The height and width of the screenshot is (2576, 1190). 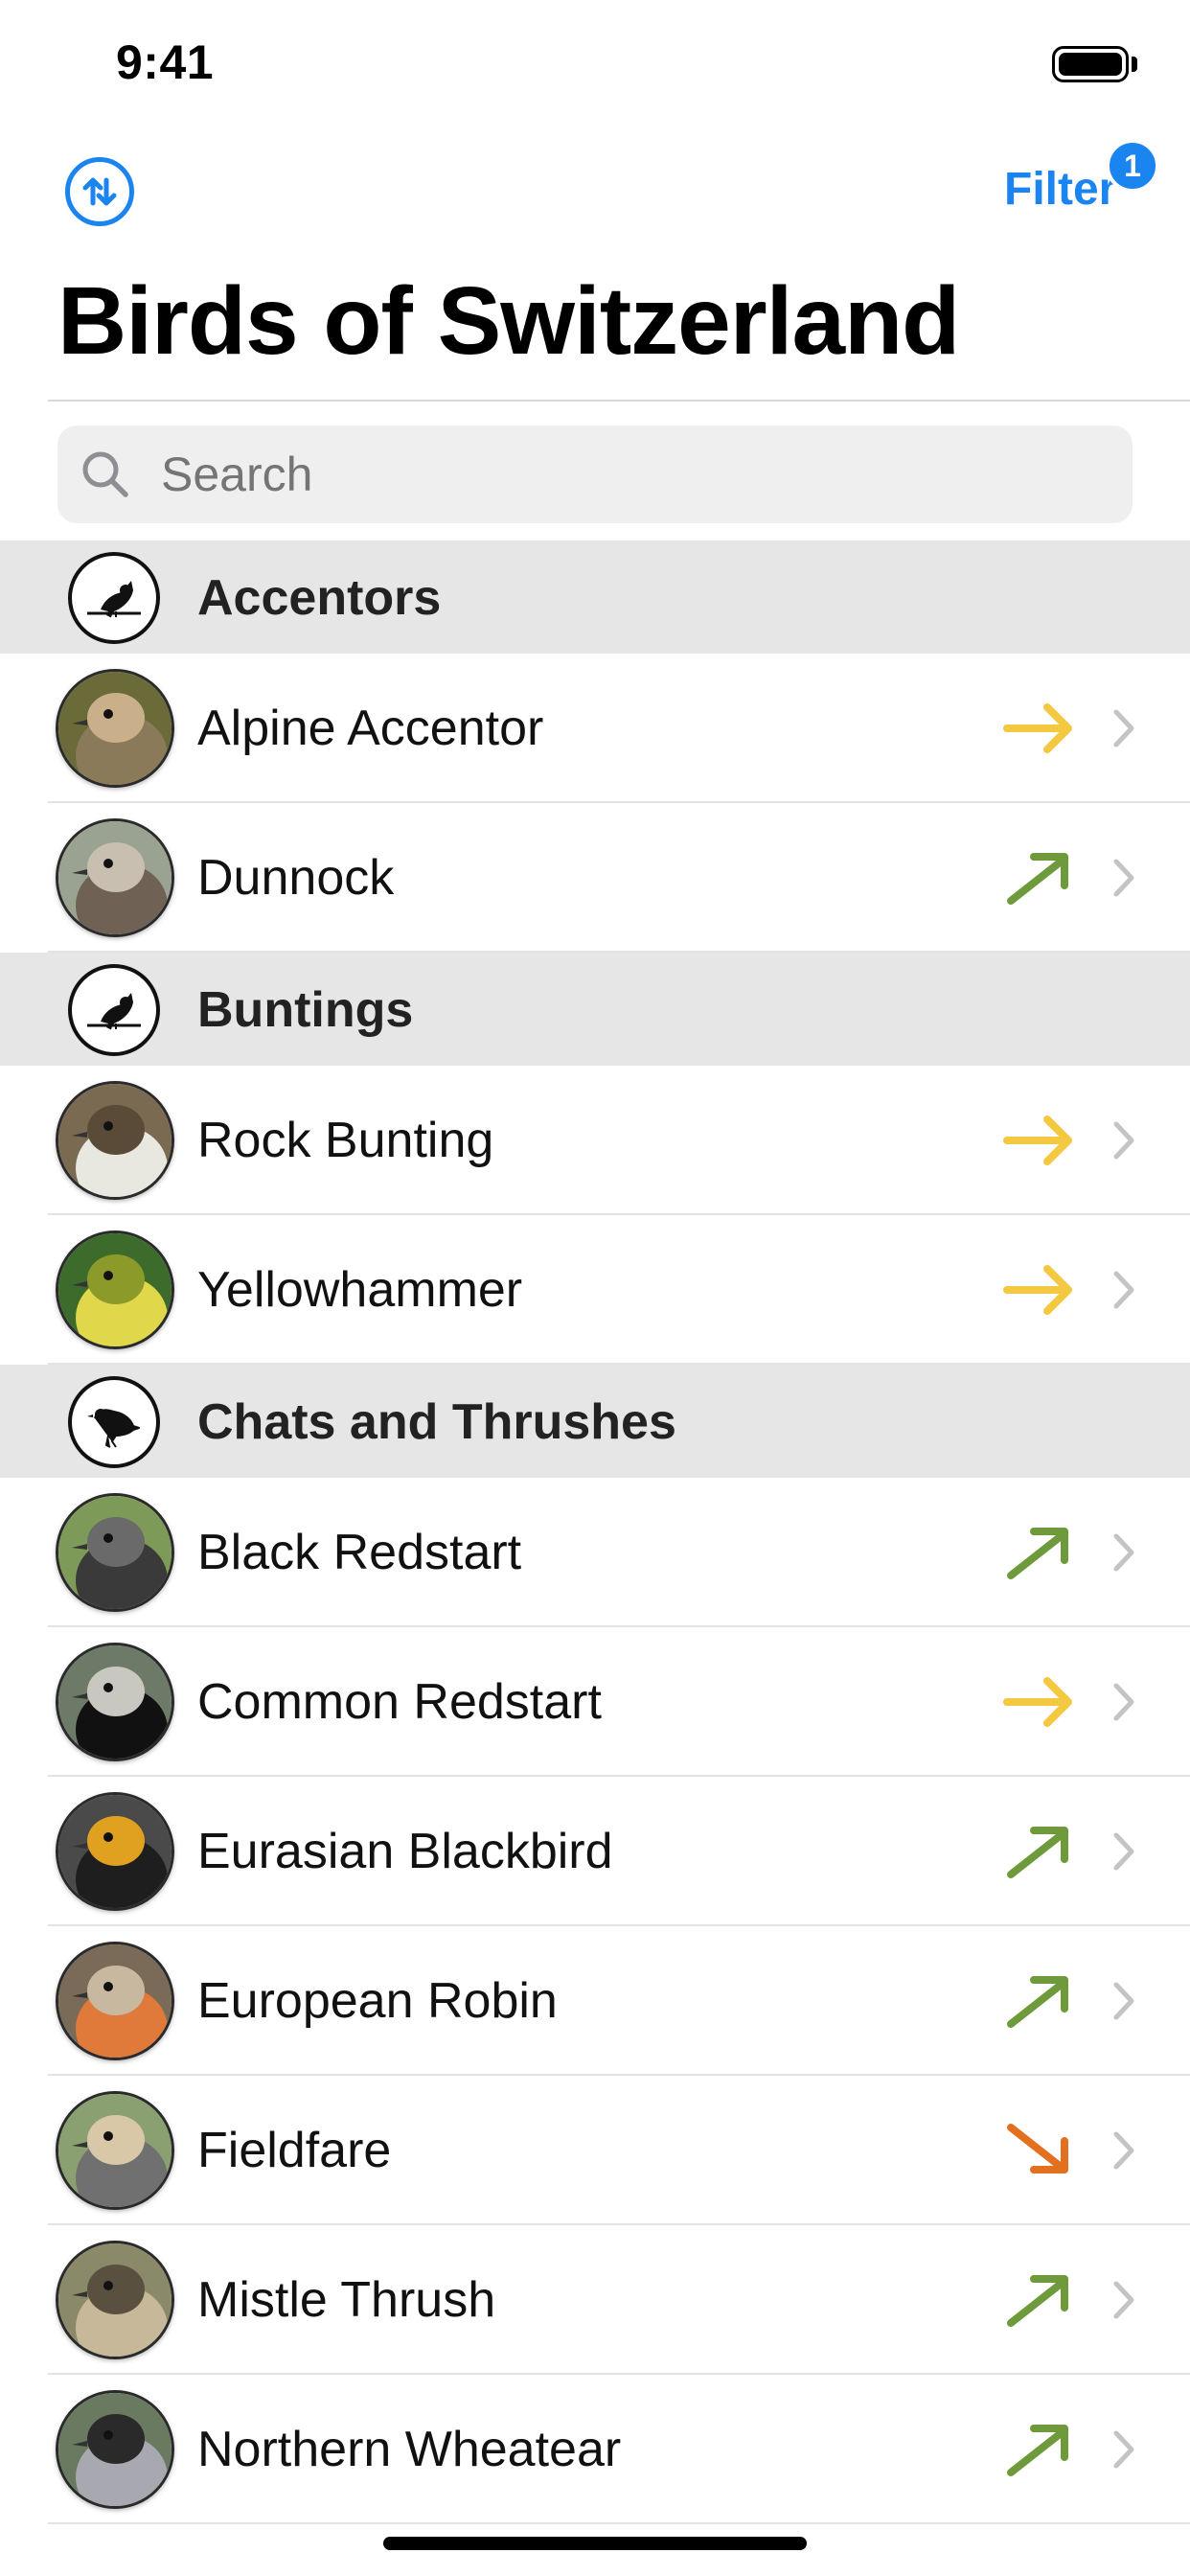 What do you see at coordinates (1038, 2149) in the screenshot?
I see `arrow-down-right-icon` at bounding box center [1038, 2149].